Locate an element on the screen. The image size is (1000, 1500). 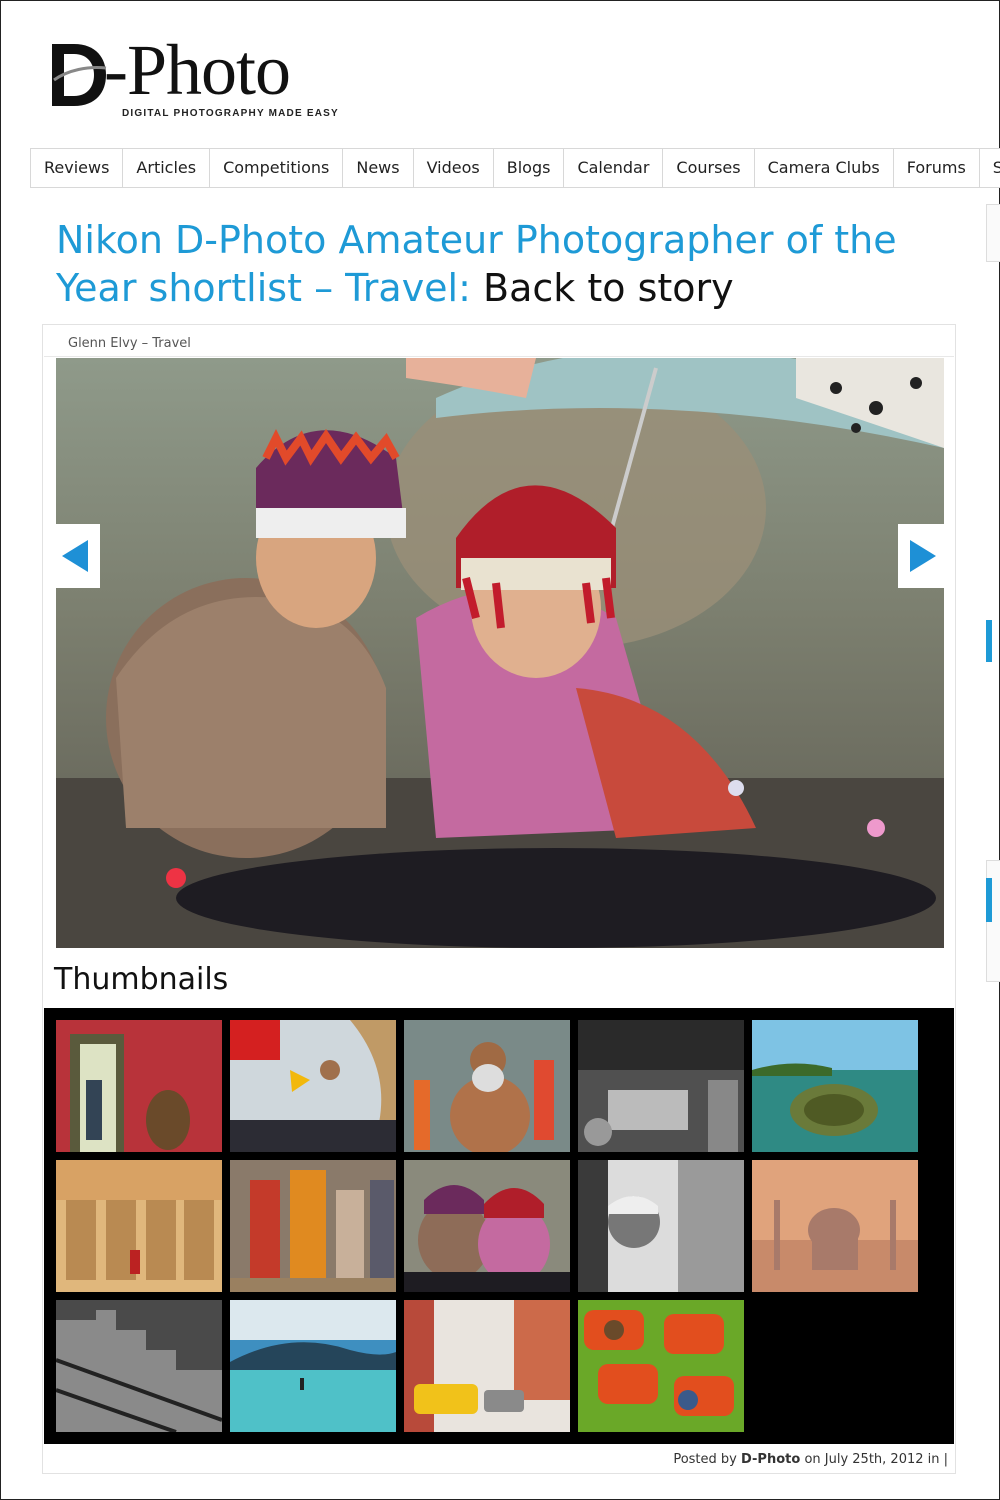
thumbnail-14-image is located at coordinates (661, 1366).